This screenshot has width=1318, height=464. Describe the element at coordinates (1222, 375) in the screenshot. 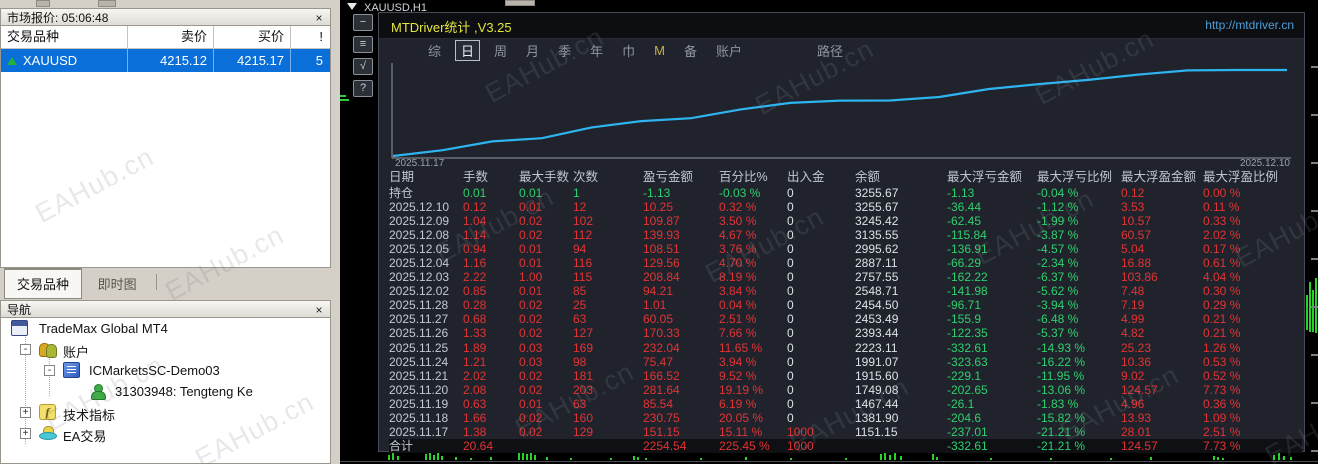

I see `table-cell: 0.52 %` at that location.